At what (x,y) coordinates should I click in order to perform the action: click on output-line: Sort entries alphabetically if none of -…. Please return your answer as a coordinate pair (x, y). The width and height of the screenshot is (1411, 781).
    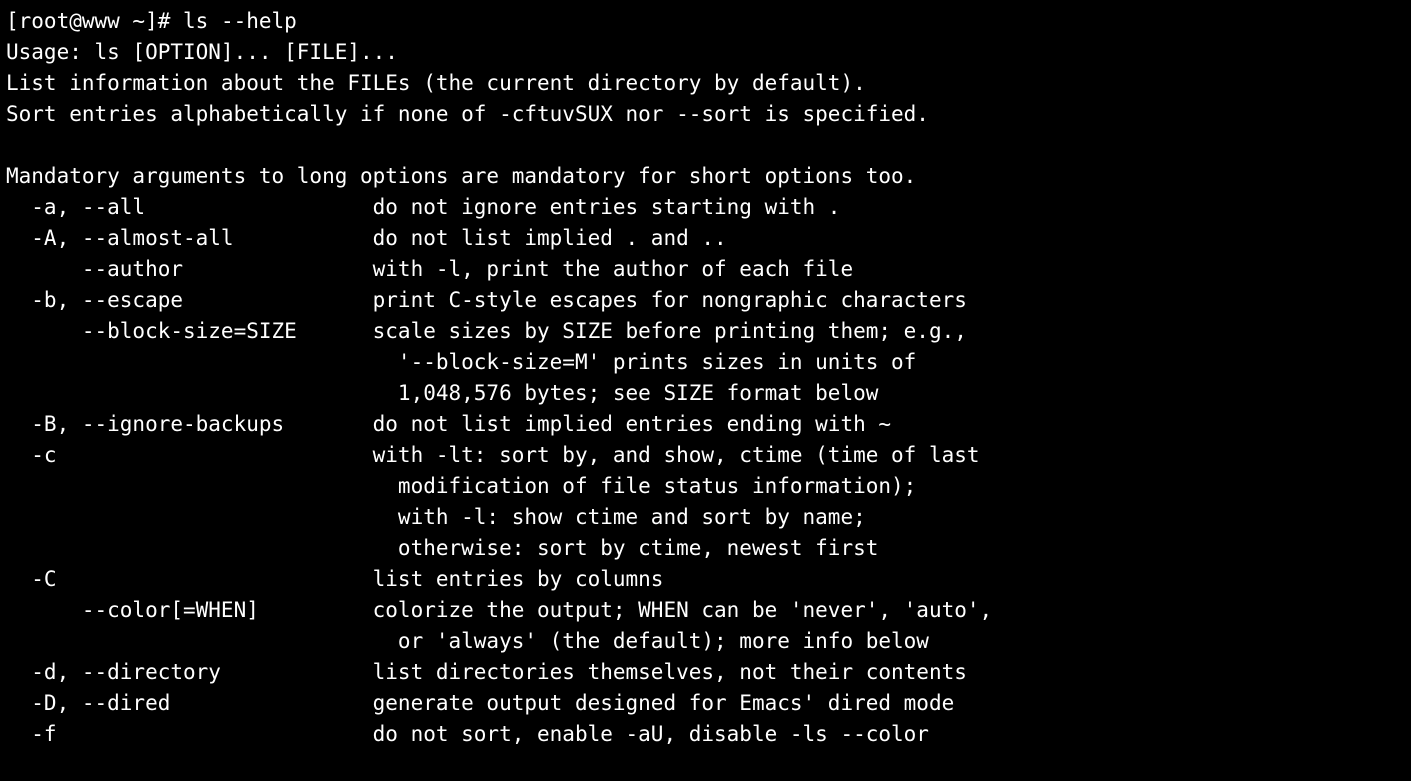
    Looking at the image, I should click on (467, 114).